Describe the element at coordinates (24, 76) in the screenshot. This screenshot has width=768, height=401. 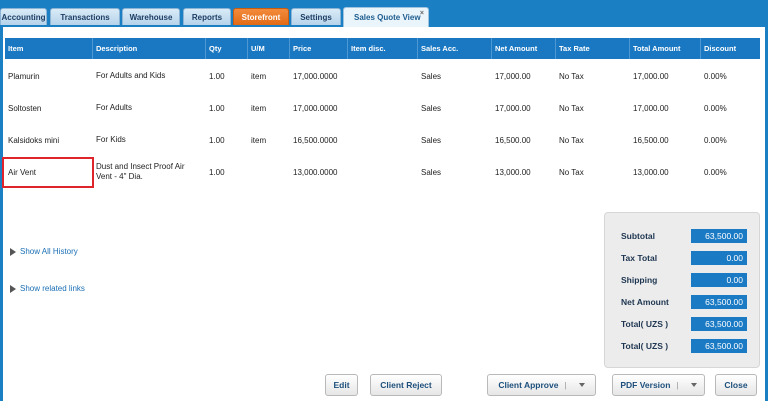
I see `cell-item: Plamurin` at that location.